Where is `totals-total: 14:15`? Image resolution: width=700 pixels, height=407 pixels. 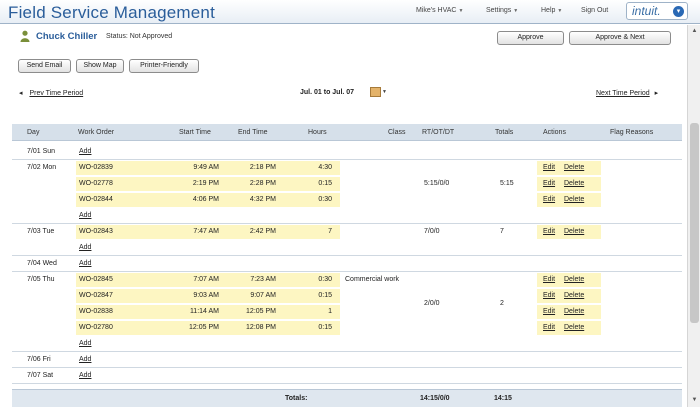
totals-total: 14:15 is located at coordinates (503, 398).